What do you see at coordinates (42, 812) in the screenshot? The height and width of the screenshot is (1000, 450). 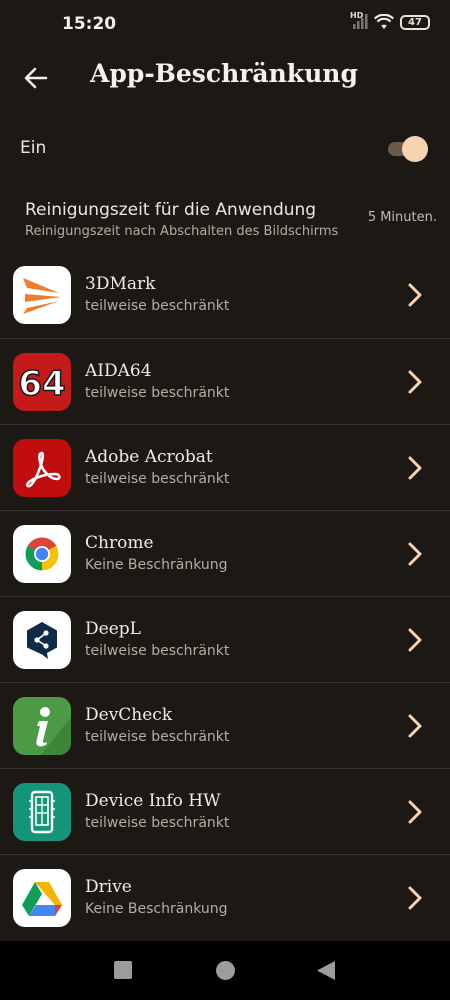 I see `device-info-hw-icon` at bounding box center [42, 812].